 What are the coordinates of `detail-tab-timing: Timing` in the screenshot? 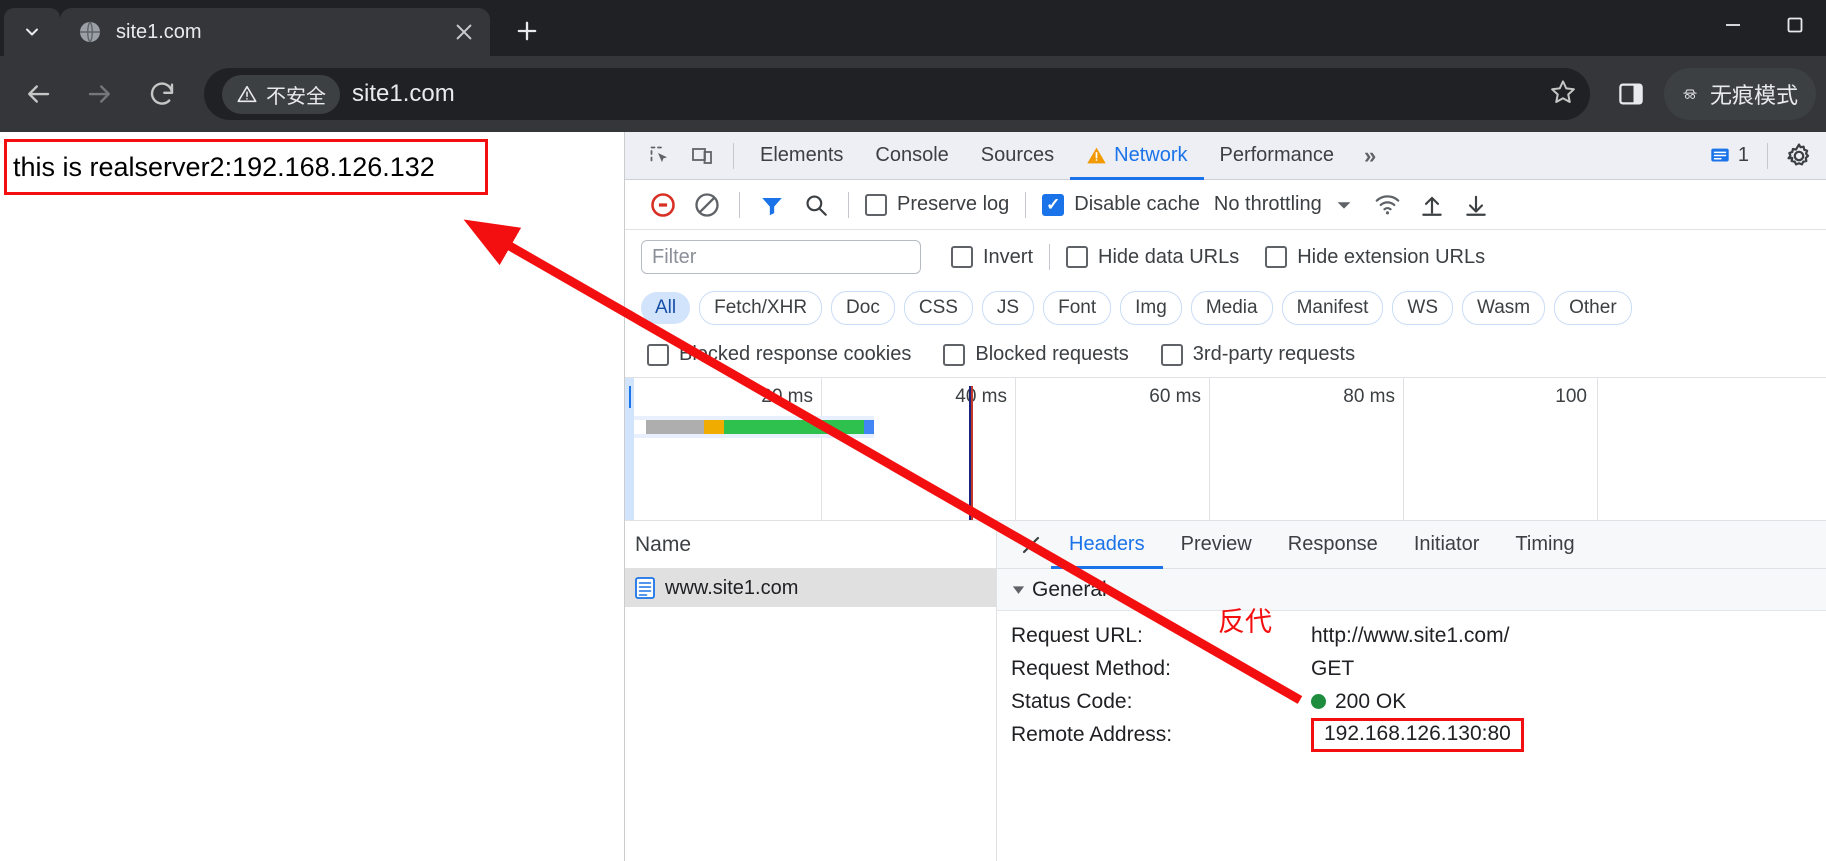 It's located at (1544, 545).